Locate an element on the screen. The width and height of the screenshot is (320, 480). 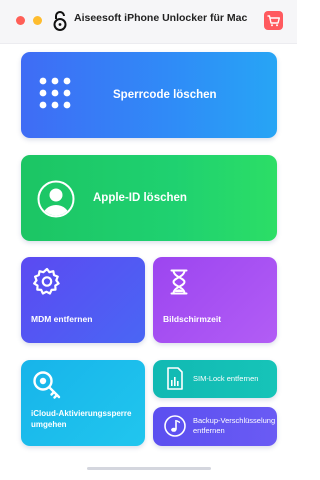
scroll-indicator is located at coordinates (149, 468).